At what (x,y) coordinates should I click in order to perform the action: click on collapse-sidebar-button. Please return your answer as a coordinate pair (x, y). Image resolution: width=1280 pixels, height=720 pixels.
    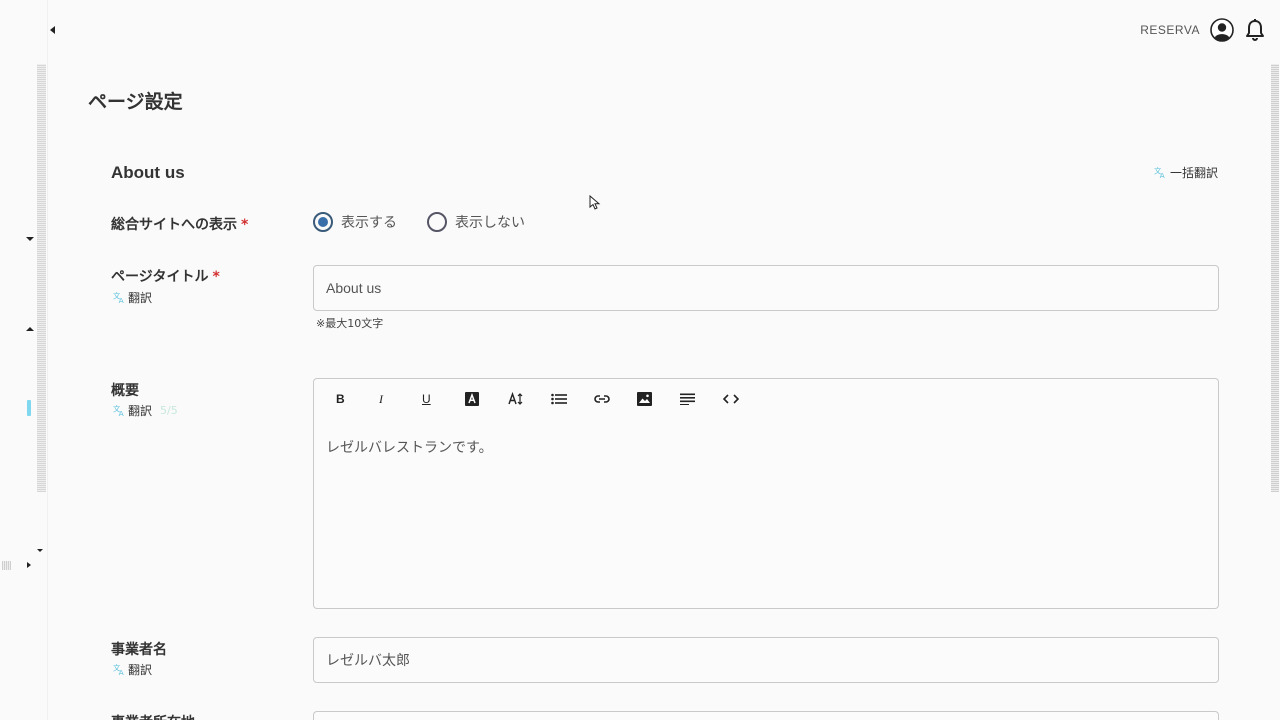
    Looking at the image, I should click on (53, 30).